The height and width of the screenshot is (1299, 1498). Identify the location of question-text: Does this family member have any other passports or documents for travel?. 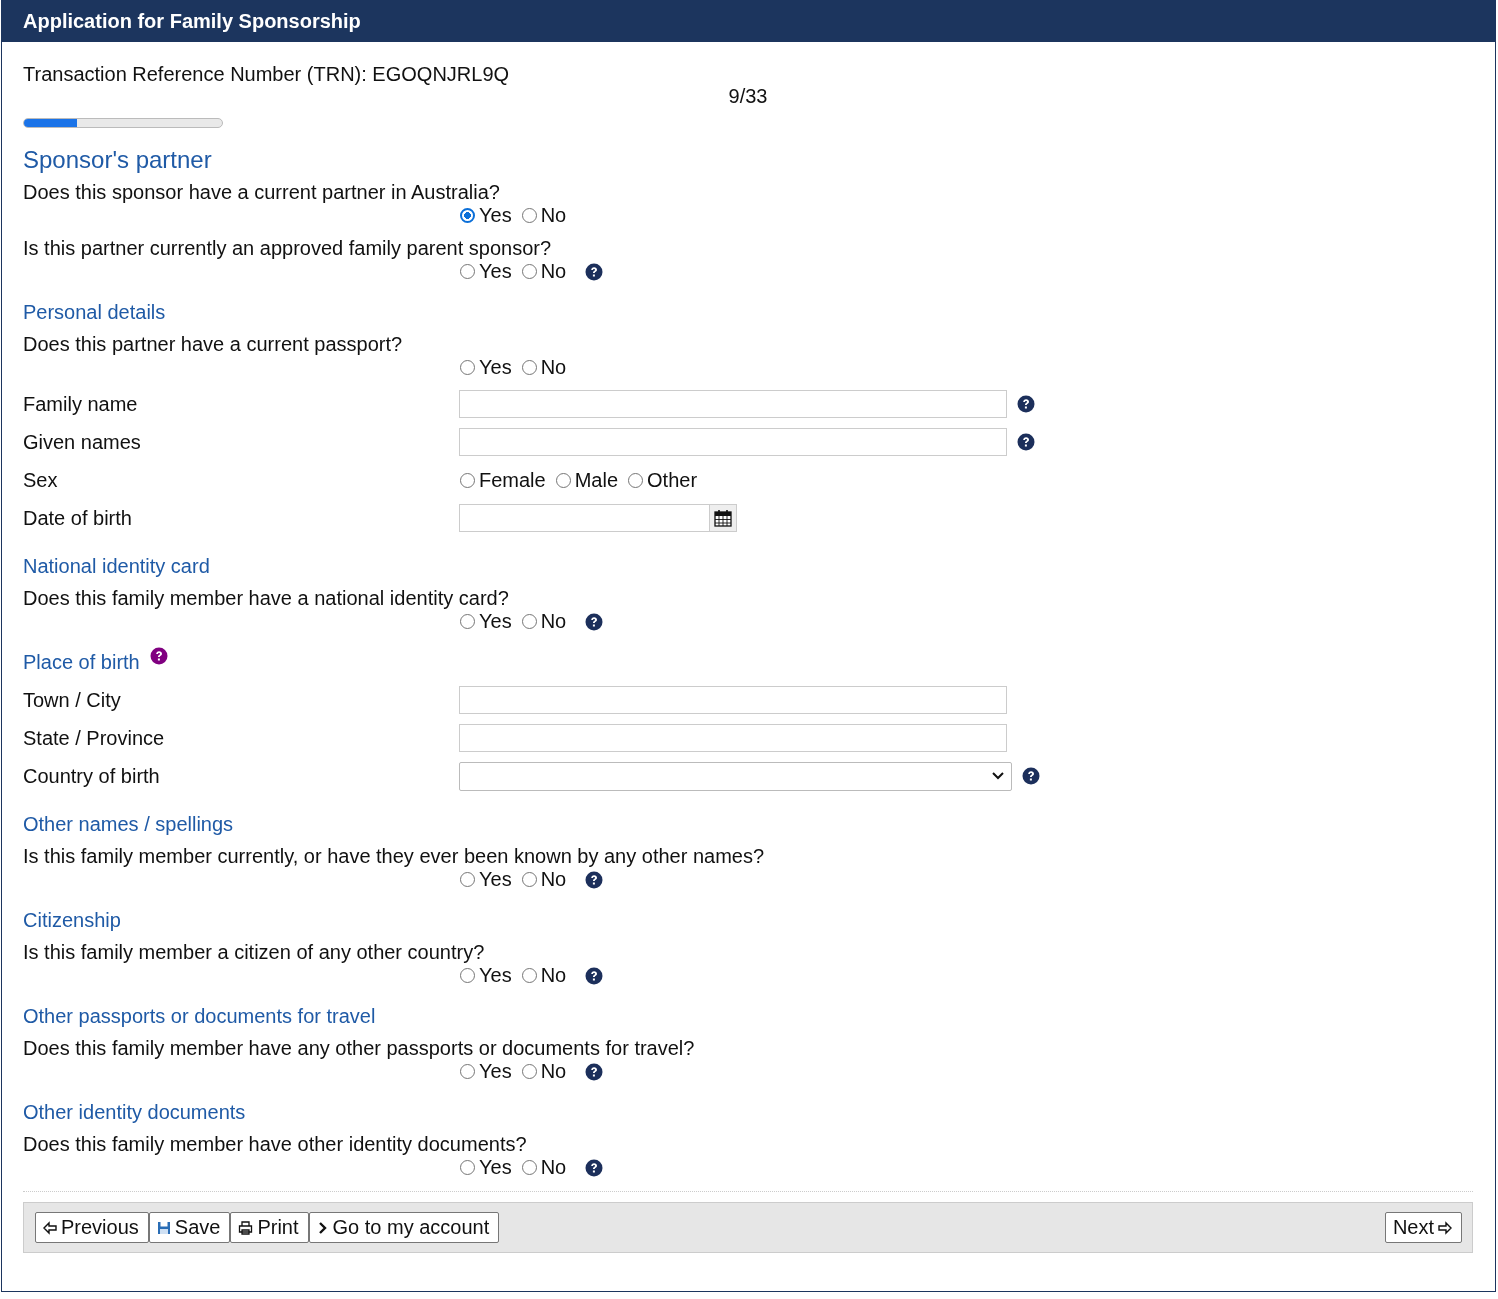
(359, 1048).